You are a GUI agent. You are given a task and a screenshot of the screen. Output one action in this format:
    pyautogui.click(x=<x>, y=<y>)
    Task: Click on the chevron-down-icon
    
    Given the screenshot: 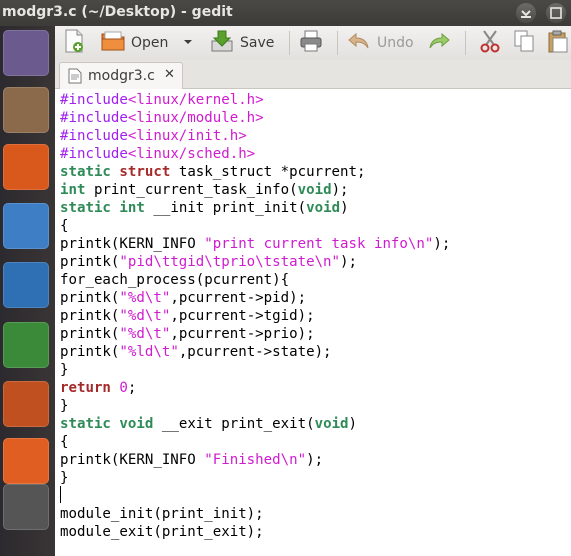 What is the action you would take?
    pyautogui.click(x=188, y=43)
    